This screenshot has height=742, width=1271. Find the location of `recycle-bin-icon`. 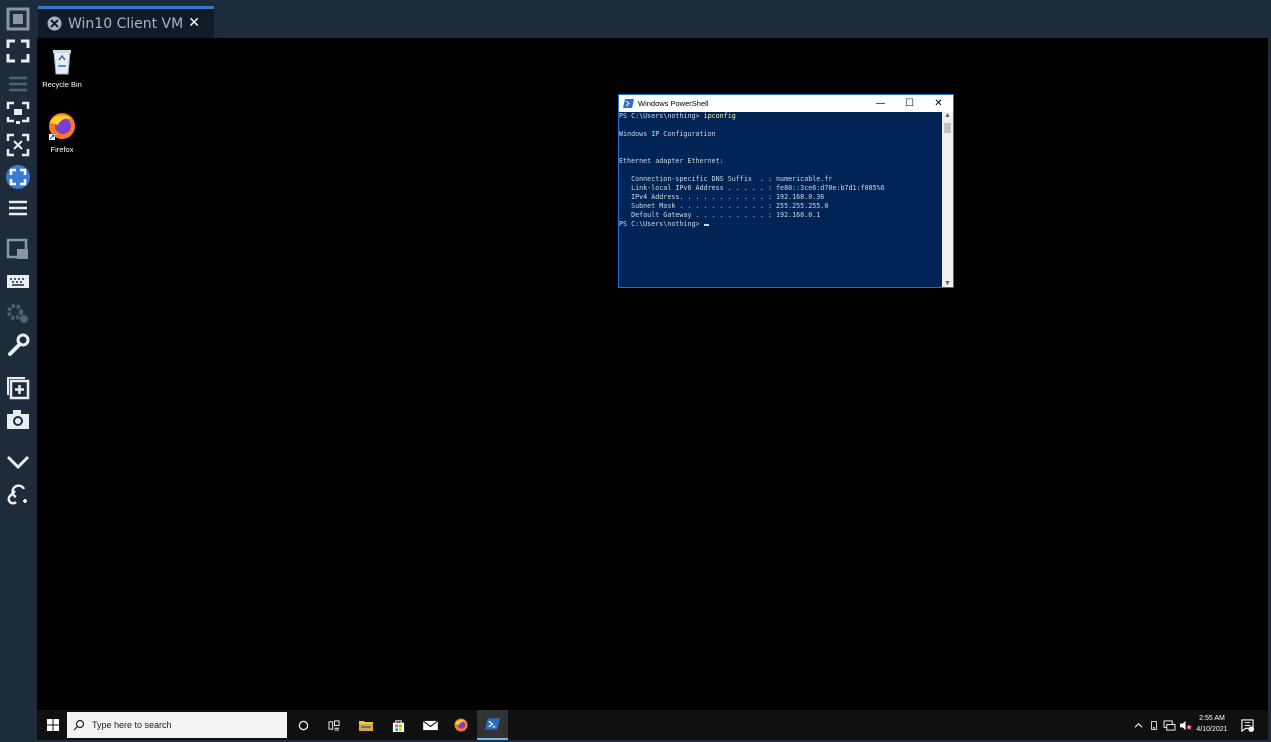

recycle-bin-icon is located at coordinates (62, 62).